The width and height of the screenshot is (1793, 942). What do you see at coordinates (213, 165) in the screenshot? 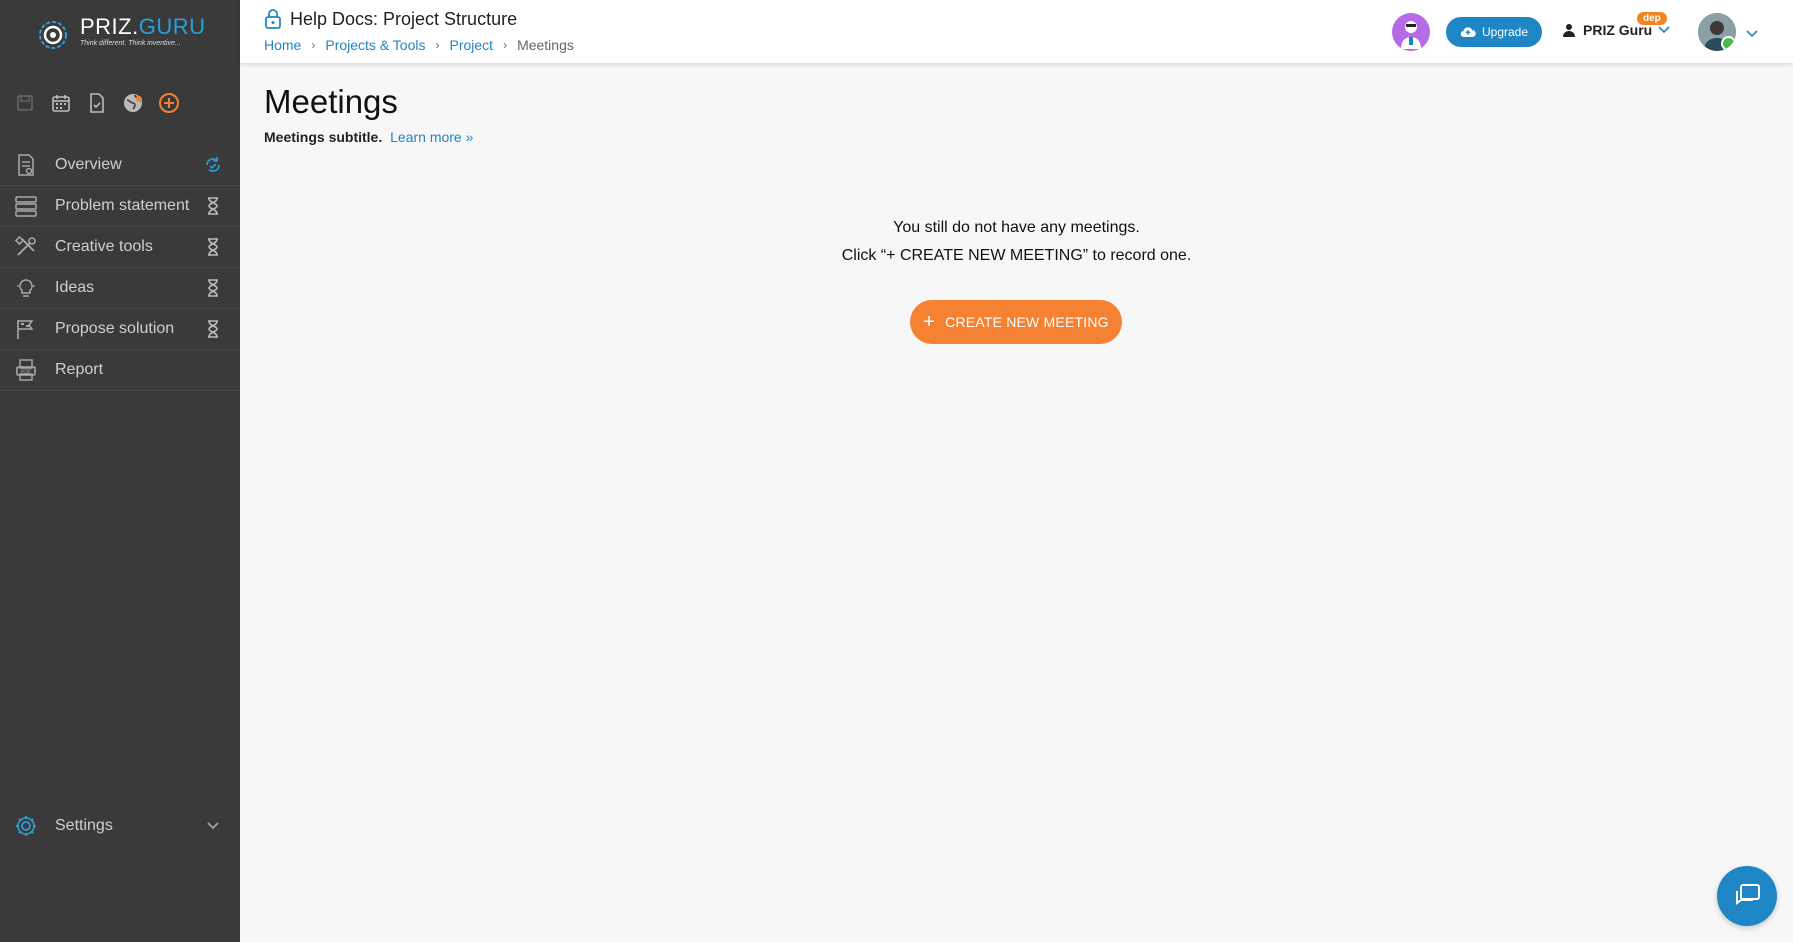
I see `sync-icon` at bounding box center [213, 165].